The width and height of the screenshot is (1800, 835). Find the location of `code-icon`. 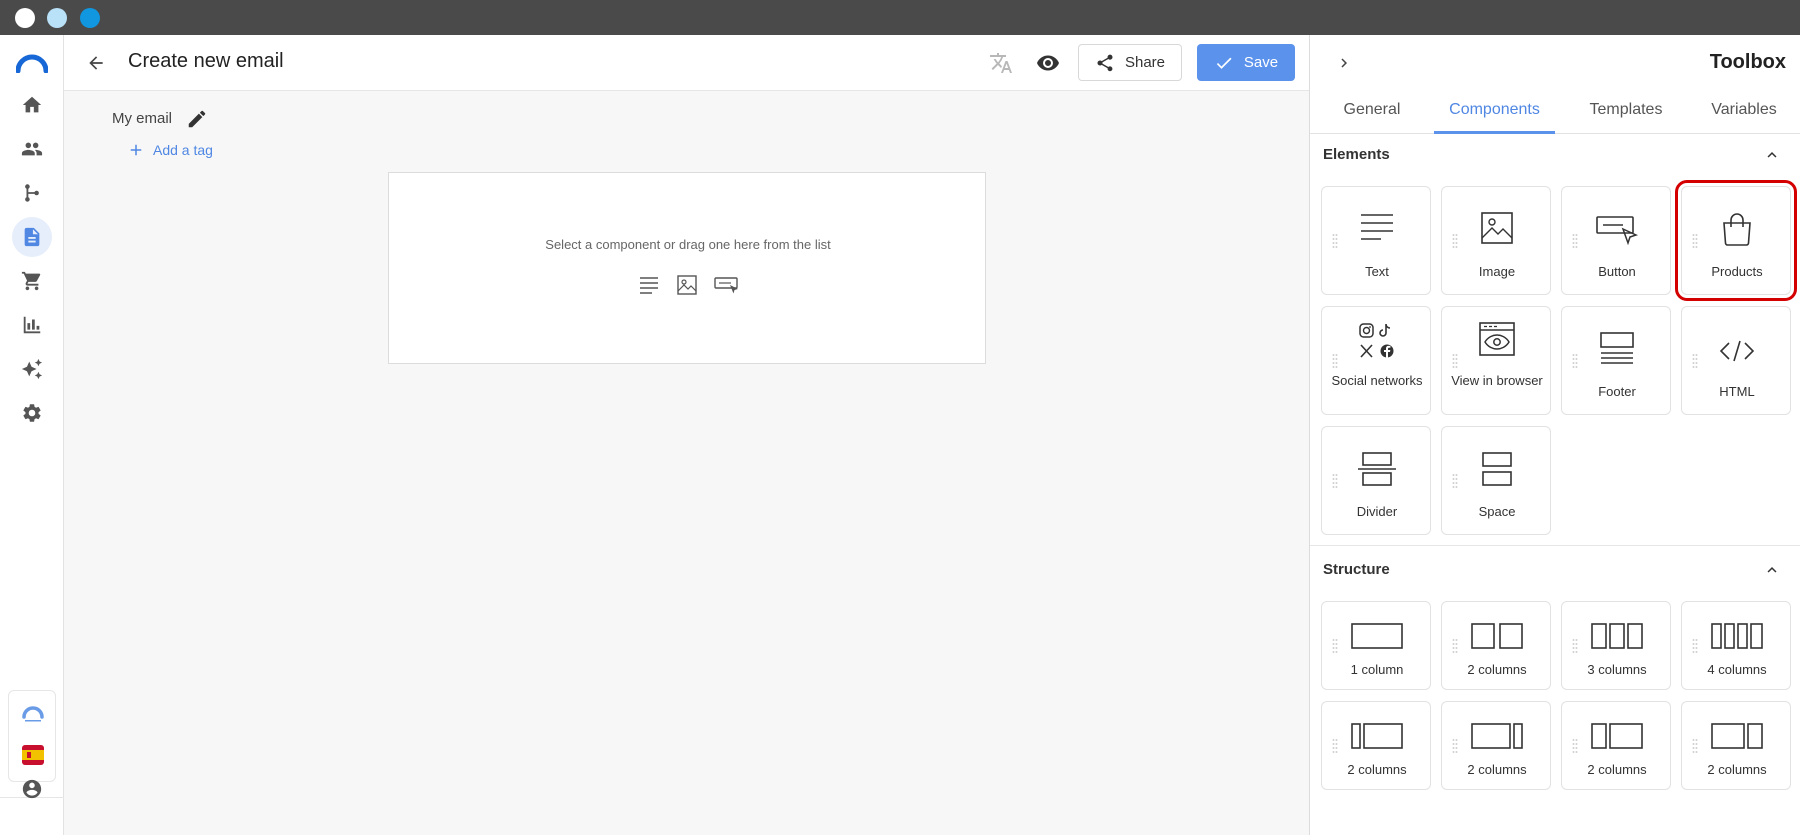

code-icon is located at coordinates (1737, 351).